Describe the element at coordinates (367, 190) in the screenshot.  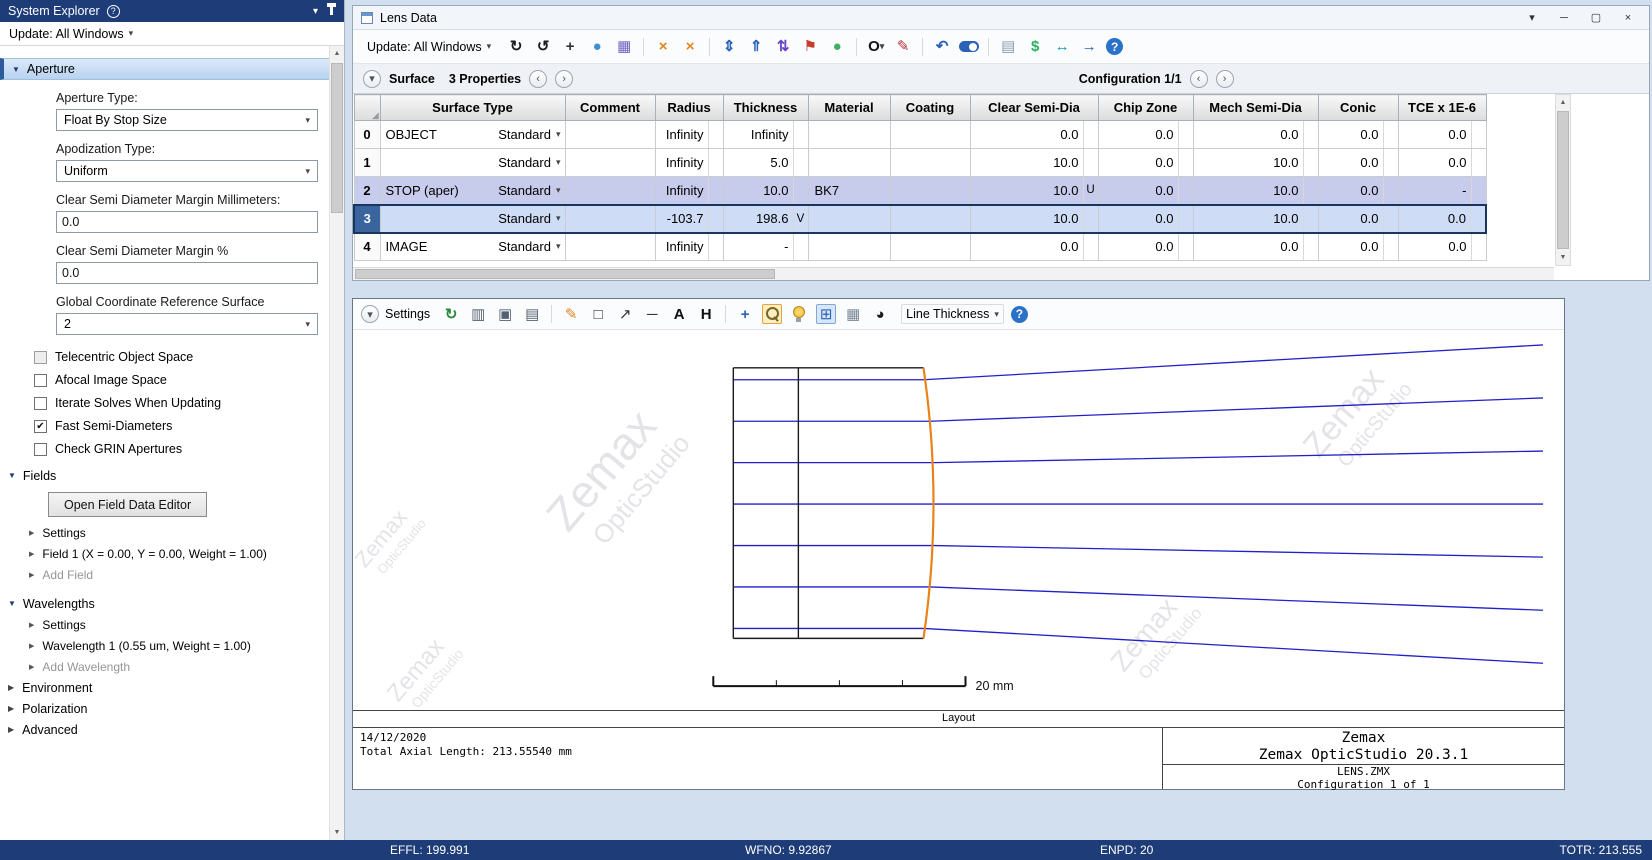
I see `row-number: 2` at that location.